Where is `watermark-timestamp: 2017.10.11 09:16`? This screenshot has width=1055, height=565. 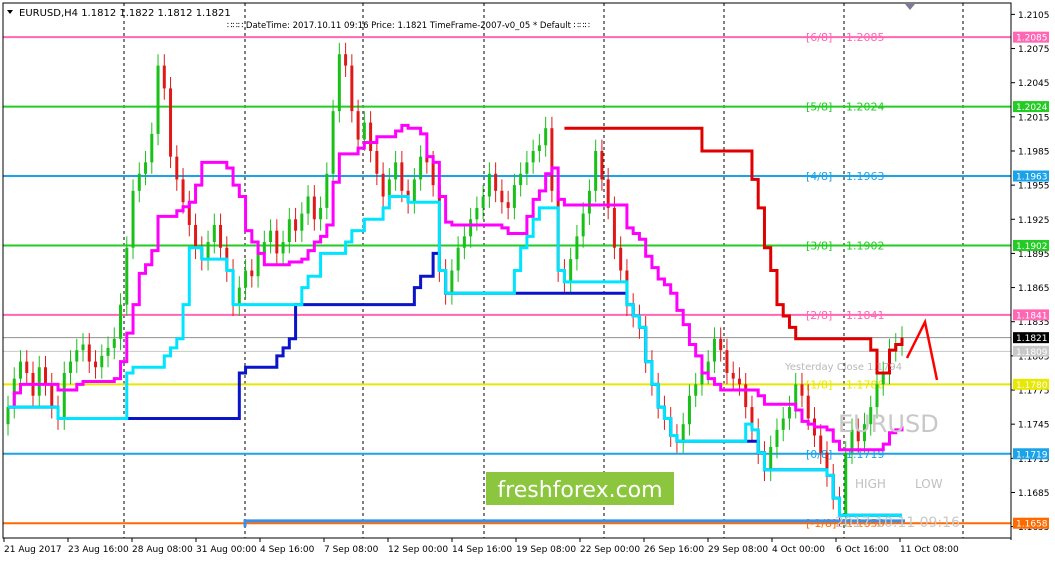
watermark-timestamp: 2017.10.11 09:16 is located at coordinates (897, 523).